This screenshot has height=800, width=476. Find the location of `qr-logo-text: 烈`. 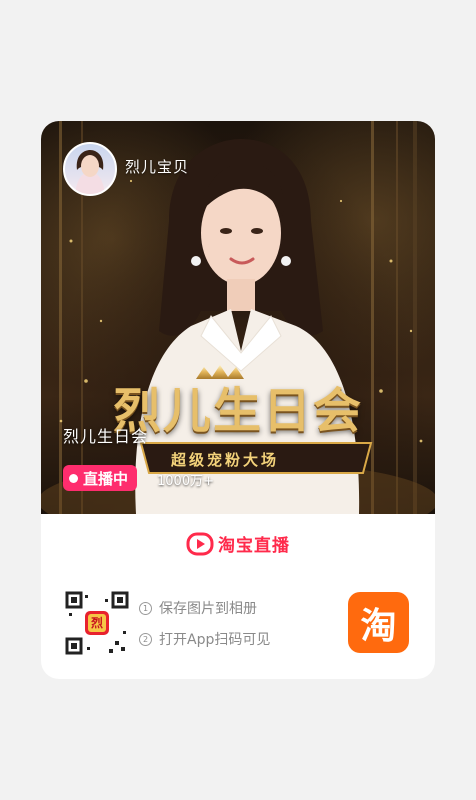

qr-logo-text: 烈 is located at coordinates (96, 623).